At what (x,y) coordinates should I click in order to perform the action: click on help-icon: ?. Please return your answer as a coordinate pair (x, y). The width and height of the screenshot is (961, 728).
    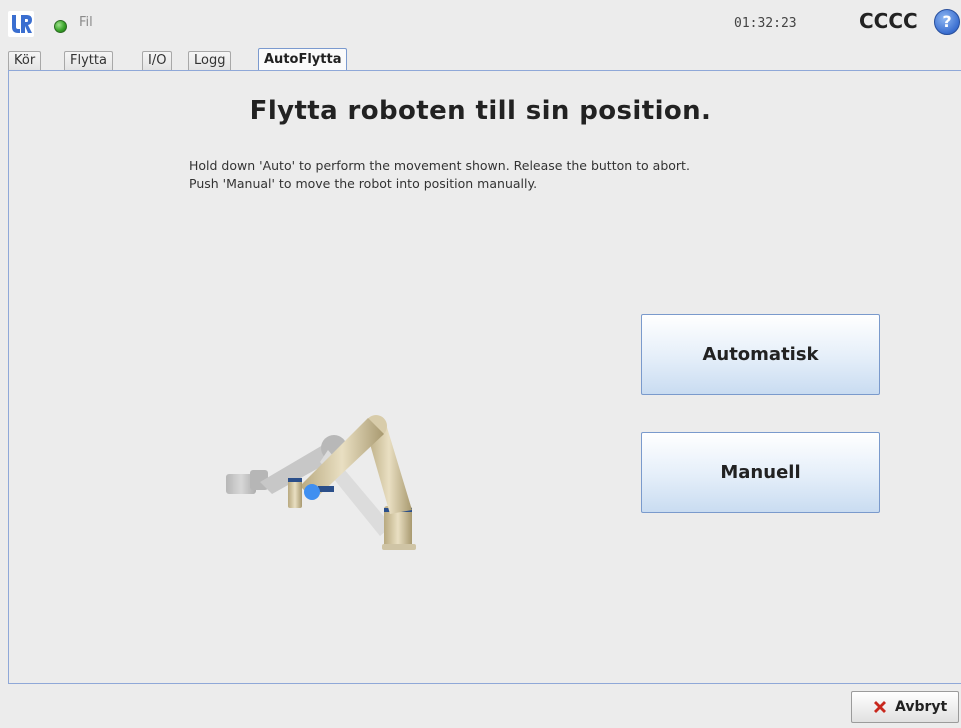
    Looking at the image, I should click on (947, 22).